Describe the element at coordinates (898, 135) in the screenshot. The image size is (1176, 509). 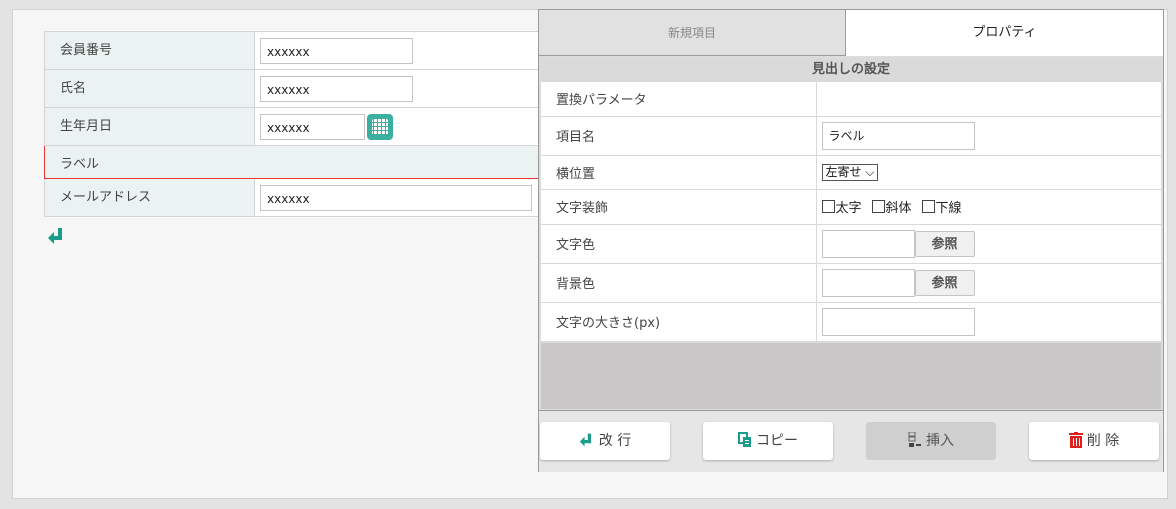
I see `item-name-input: ラベル` at that location.